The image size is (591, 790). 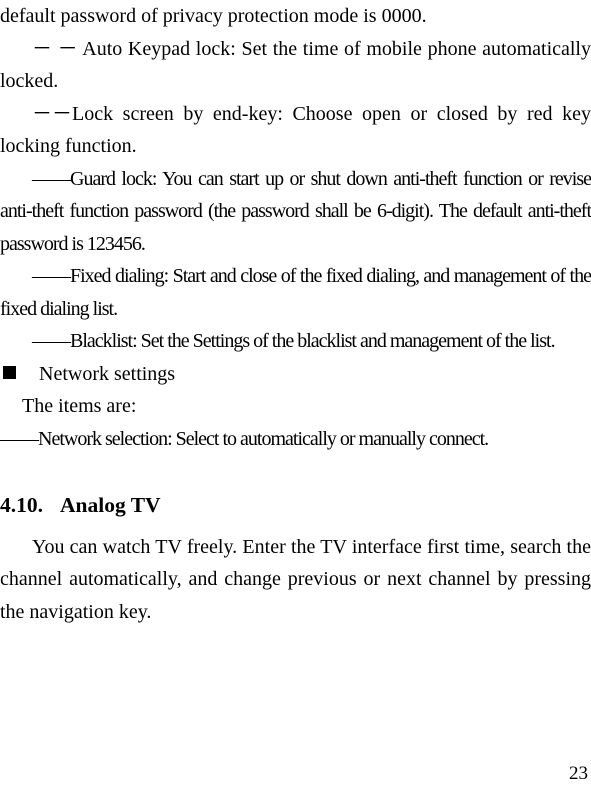 What do you see at coordinates (21, 505) in the screenshot?
I see `section-heading-number: 4.10.` at bounding box center [21, 505].